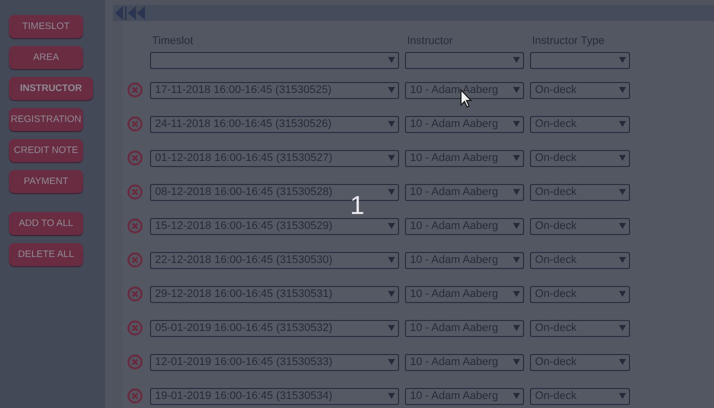  What do you see at coordinates (46, 150) in the screenshot?
I see `sidebar-button: CREDIT NOTE` at bounding box center [46, 150].